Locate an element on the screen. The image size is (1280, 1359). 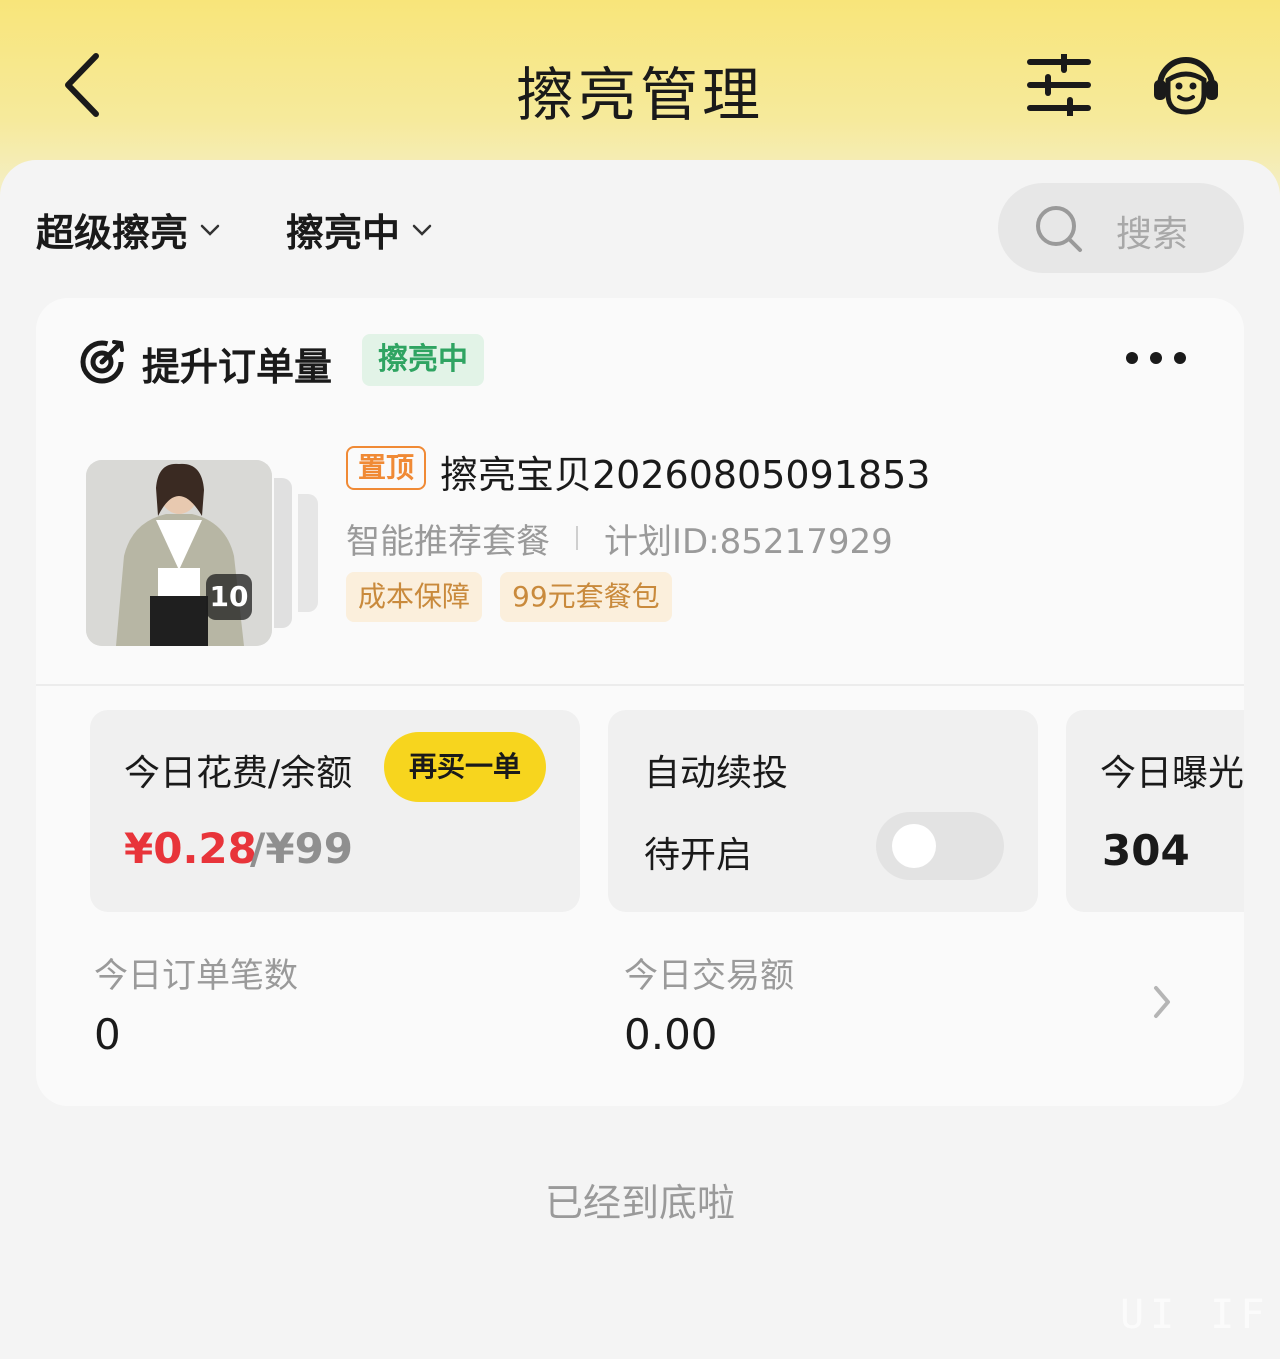
end-of-list-text: 已经到底啦 is located at coordinates (639, 1203).